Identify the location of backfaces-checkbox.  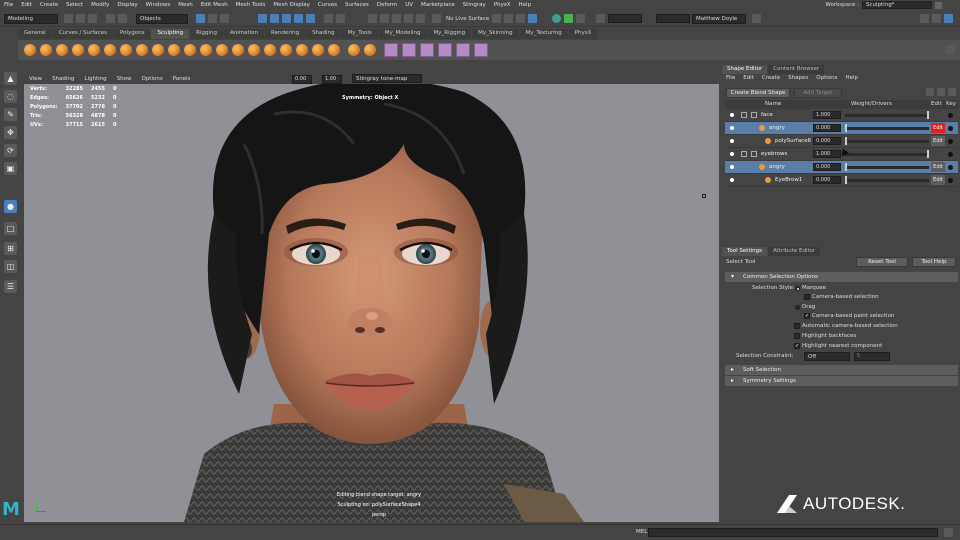
(797, 336).